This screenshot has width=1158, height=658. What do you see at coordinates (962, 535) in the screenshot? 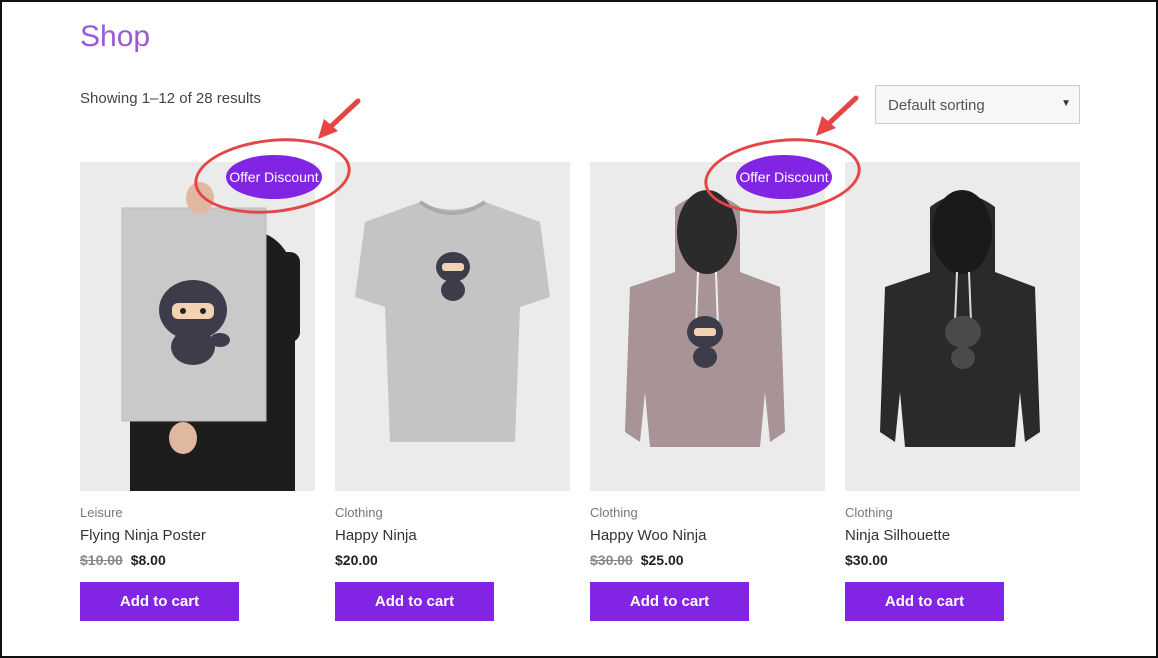
I see `product-name: Ninja Silhouette` at bounding box center [962, 535].